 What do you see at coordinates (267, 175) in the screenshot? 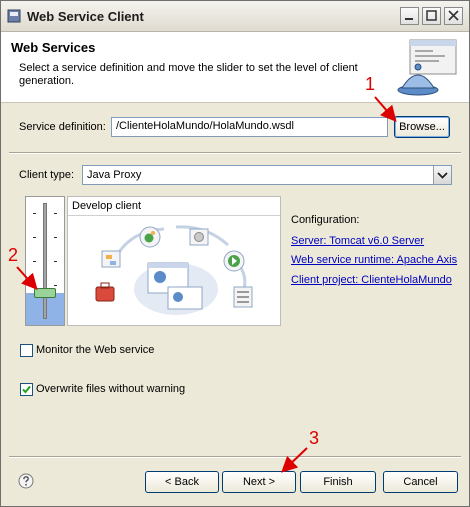
I see `client-type-select: Java Proxy` at bounding box center [267, 175].